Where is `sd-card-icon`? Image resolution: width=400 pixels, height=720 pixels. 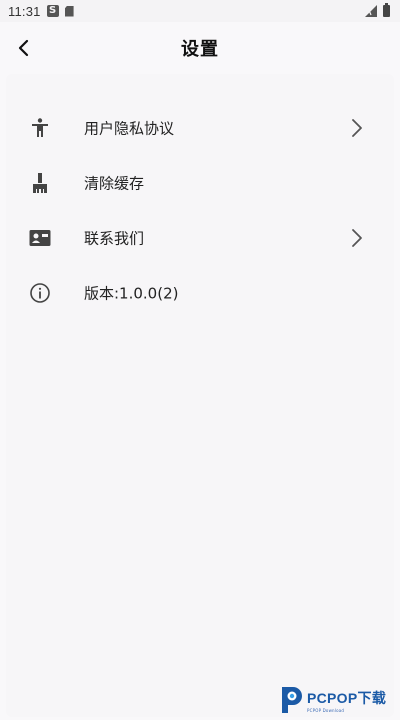
sd-card-icon is located at coordinates (69, 11).